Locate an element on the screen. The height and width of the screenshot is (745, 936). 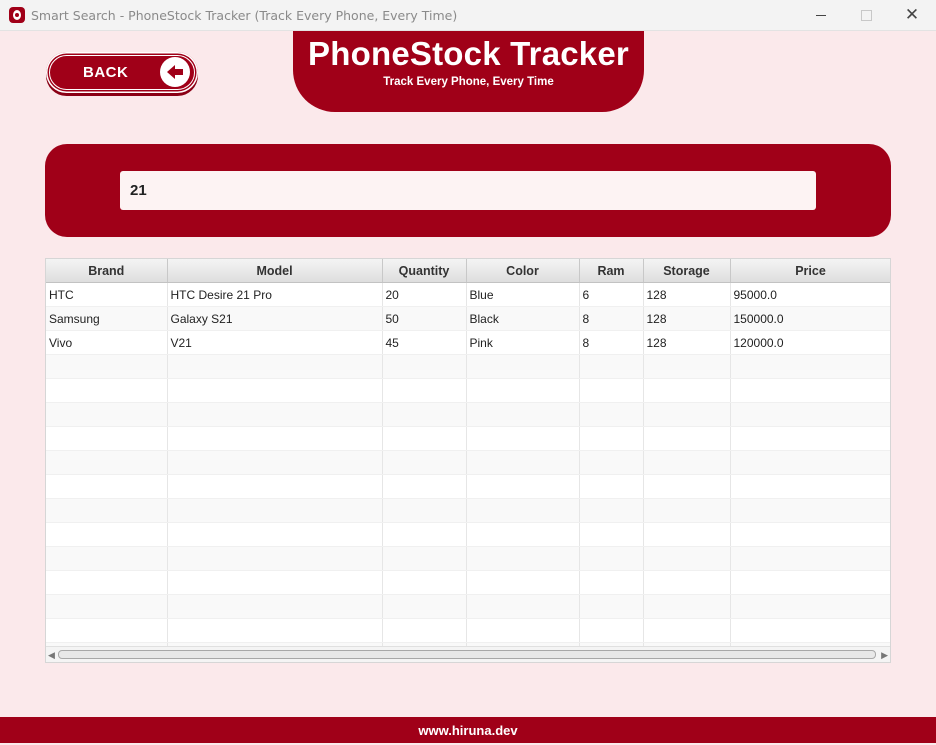
app-title: PhoneStock Tracker is located at coordinates (468, 53).